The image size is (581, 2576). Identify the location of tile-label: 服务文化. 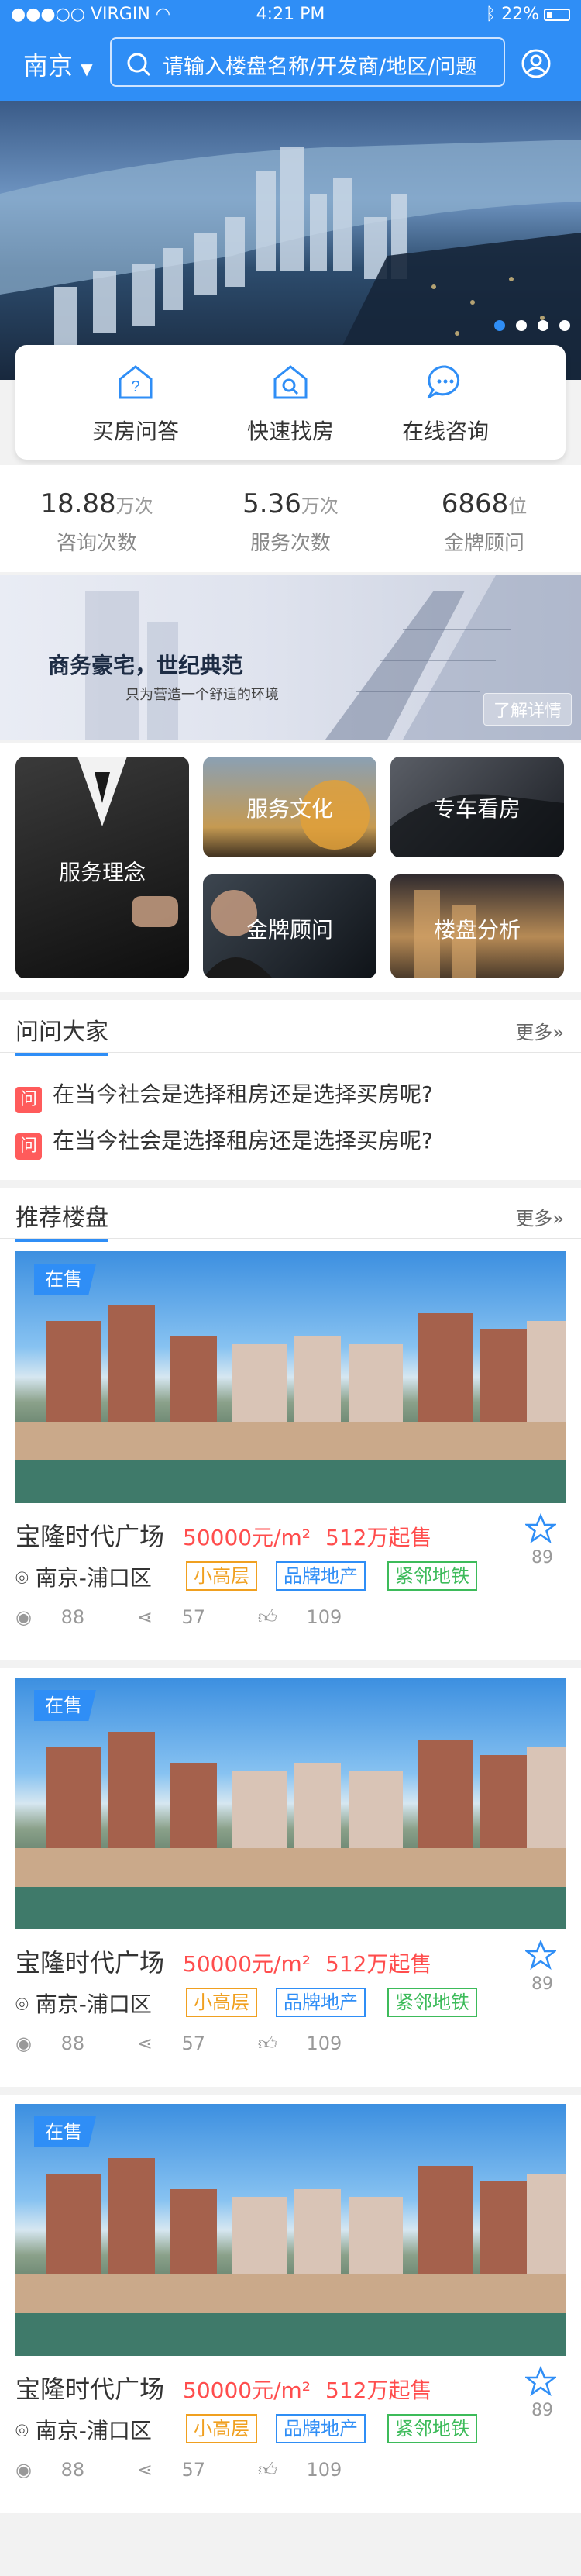
(289, 809).